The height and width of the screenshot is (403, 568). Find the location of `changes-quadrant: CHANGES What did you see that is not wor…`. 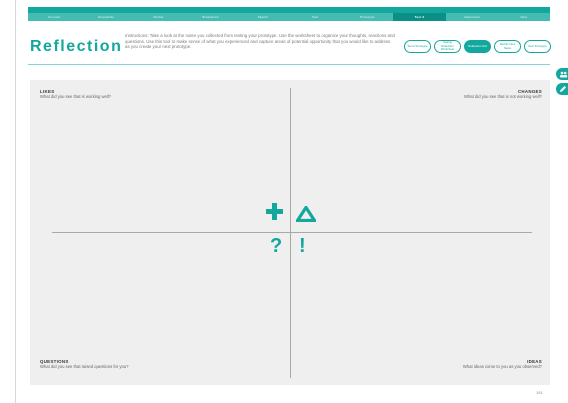

changes-quadrant: CHANGES What did you see that is not wor… is located at coordinates (503, 94).